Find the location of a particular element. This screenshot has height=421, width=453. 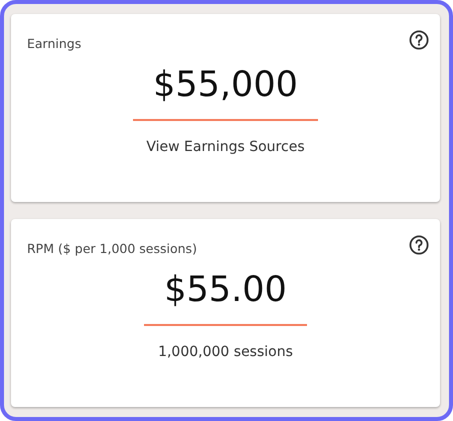

card-title: RPM ($ per 1,000 sessions) is located at coordinates (112, 248).